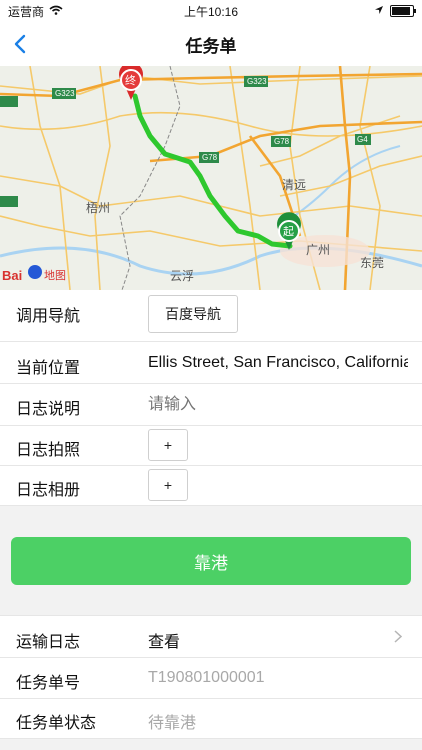 This screenshot has width=422, height=750. What do you see at coordinates (211, 636) in the screenshot?
I see `row-transport-log: 运输日志 查看` at bounding box center [211, 636].